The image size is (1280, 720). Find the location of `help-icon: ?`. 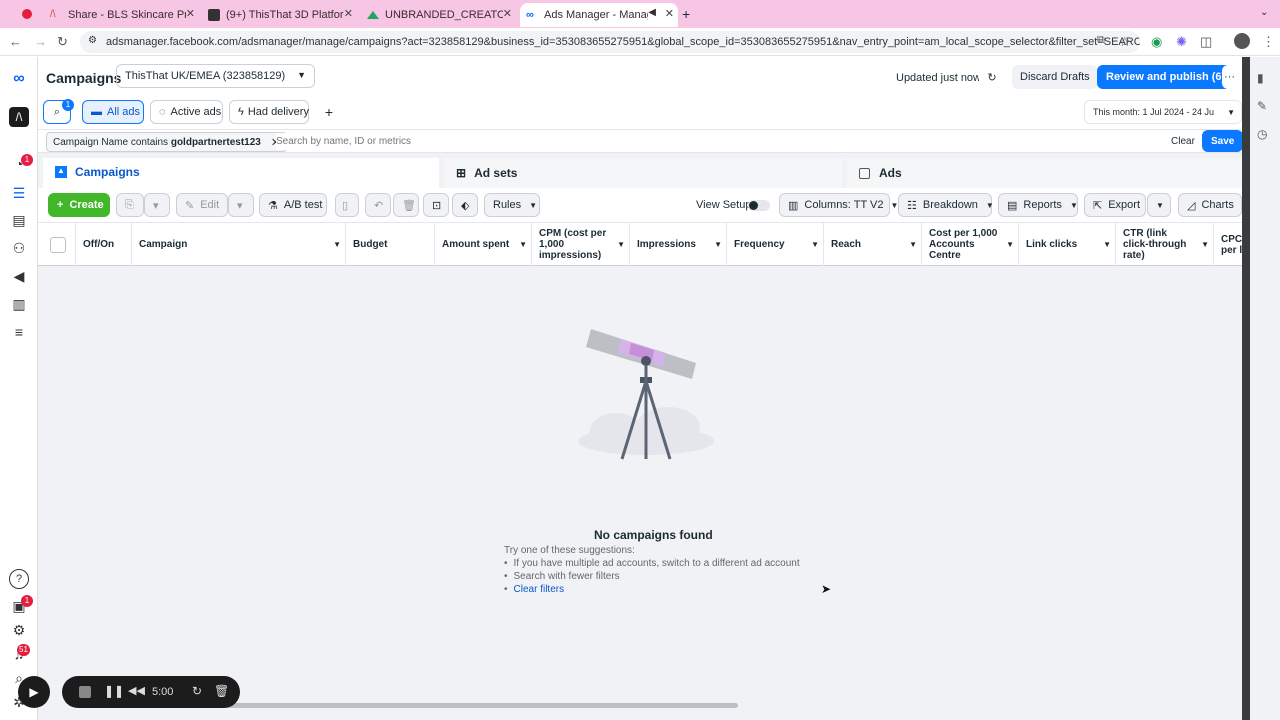

help-icon: ? is located at coordinates (19, 579).